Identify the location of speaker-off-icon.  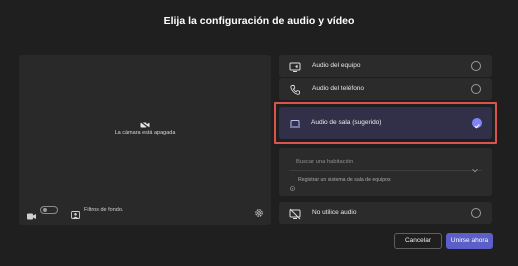
(295, 213).